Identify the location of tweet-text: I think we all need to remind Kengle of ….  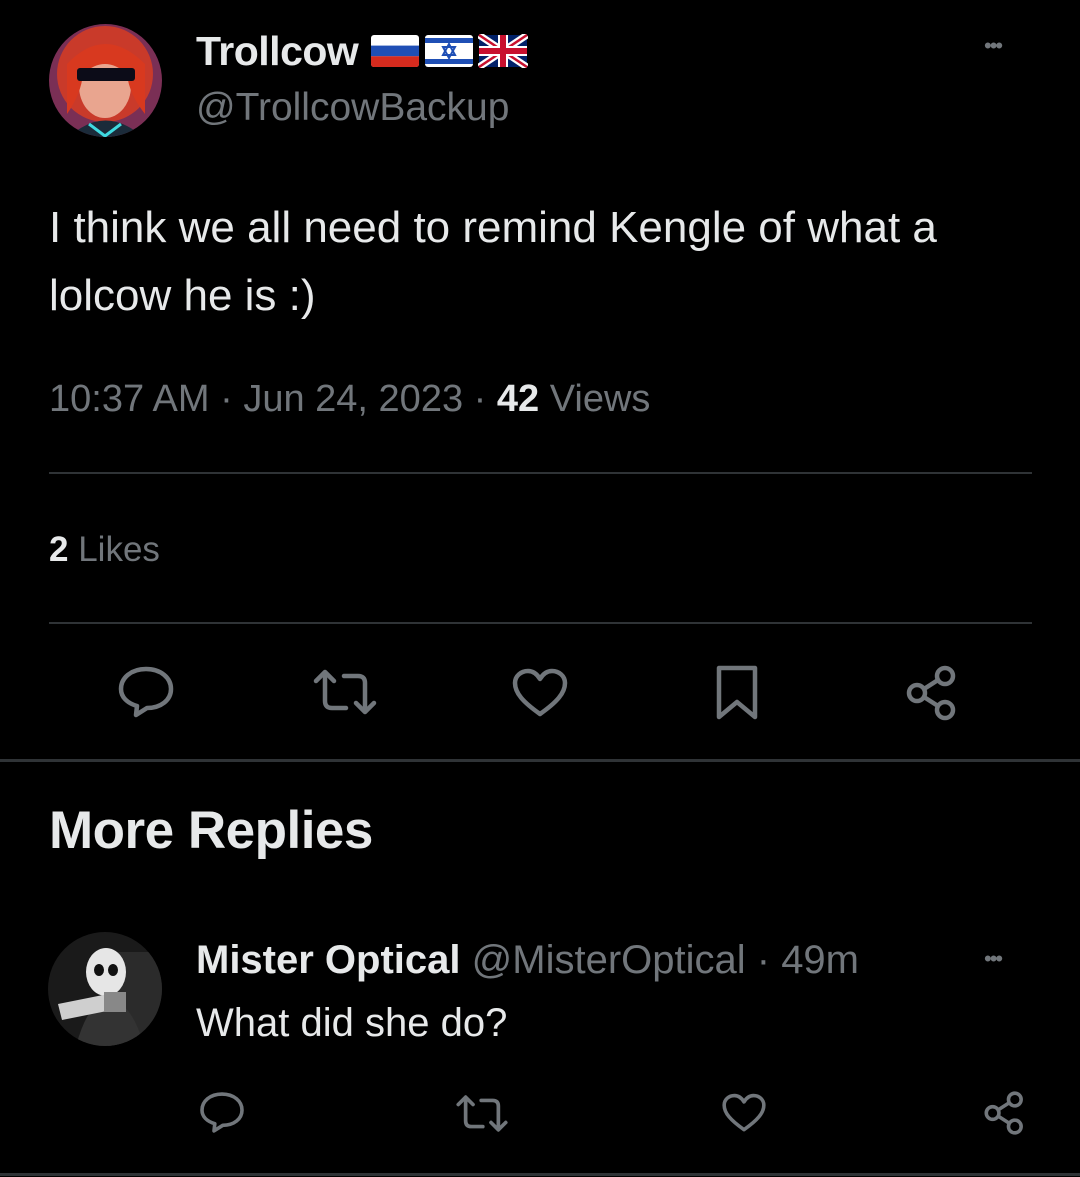
(493, 261).